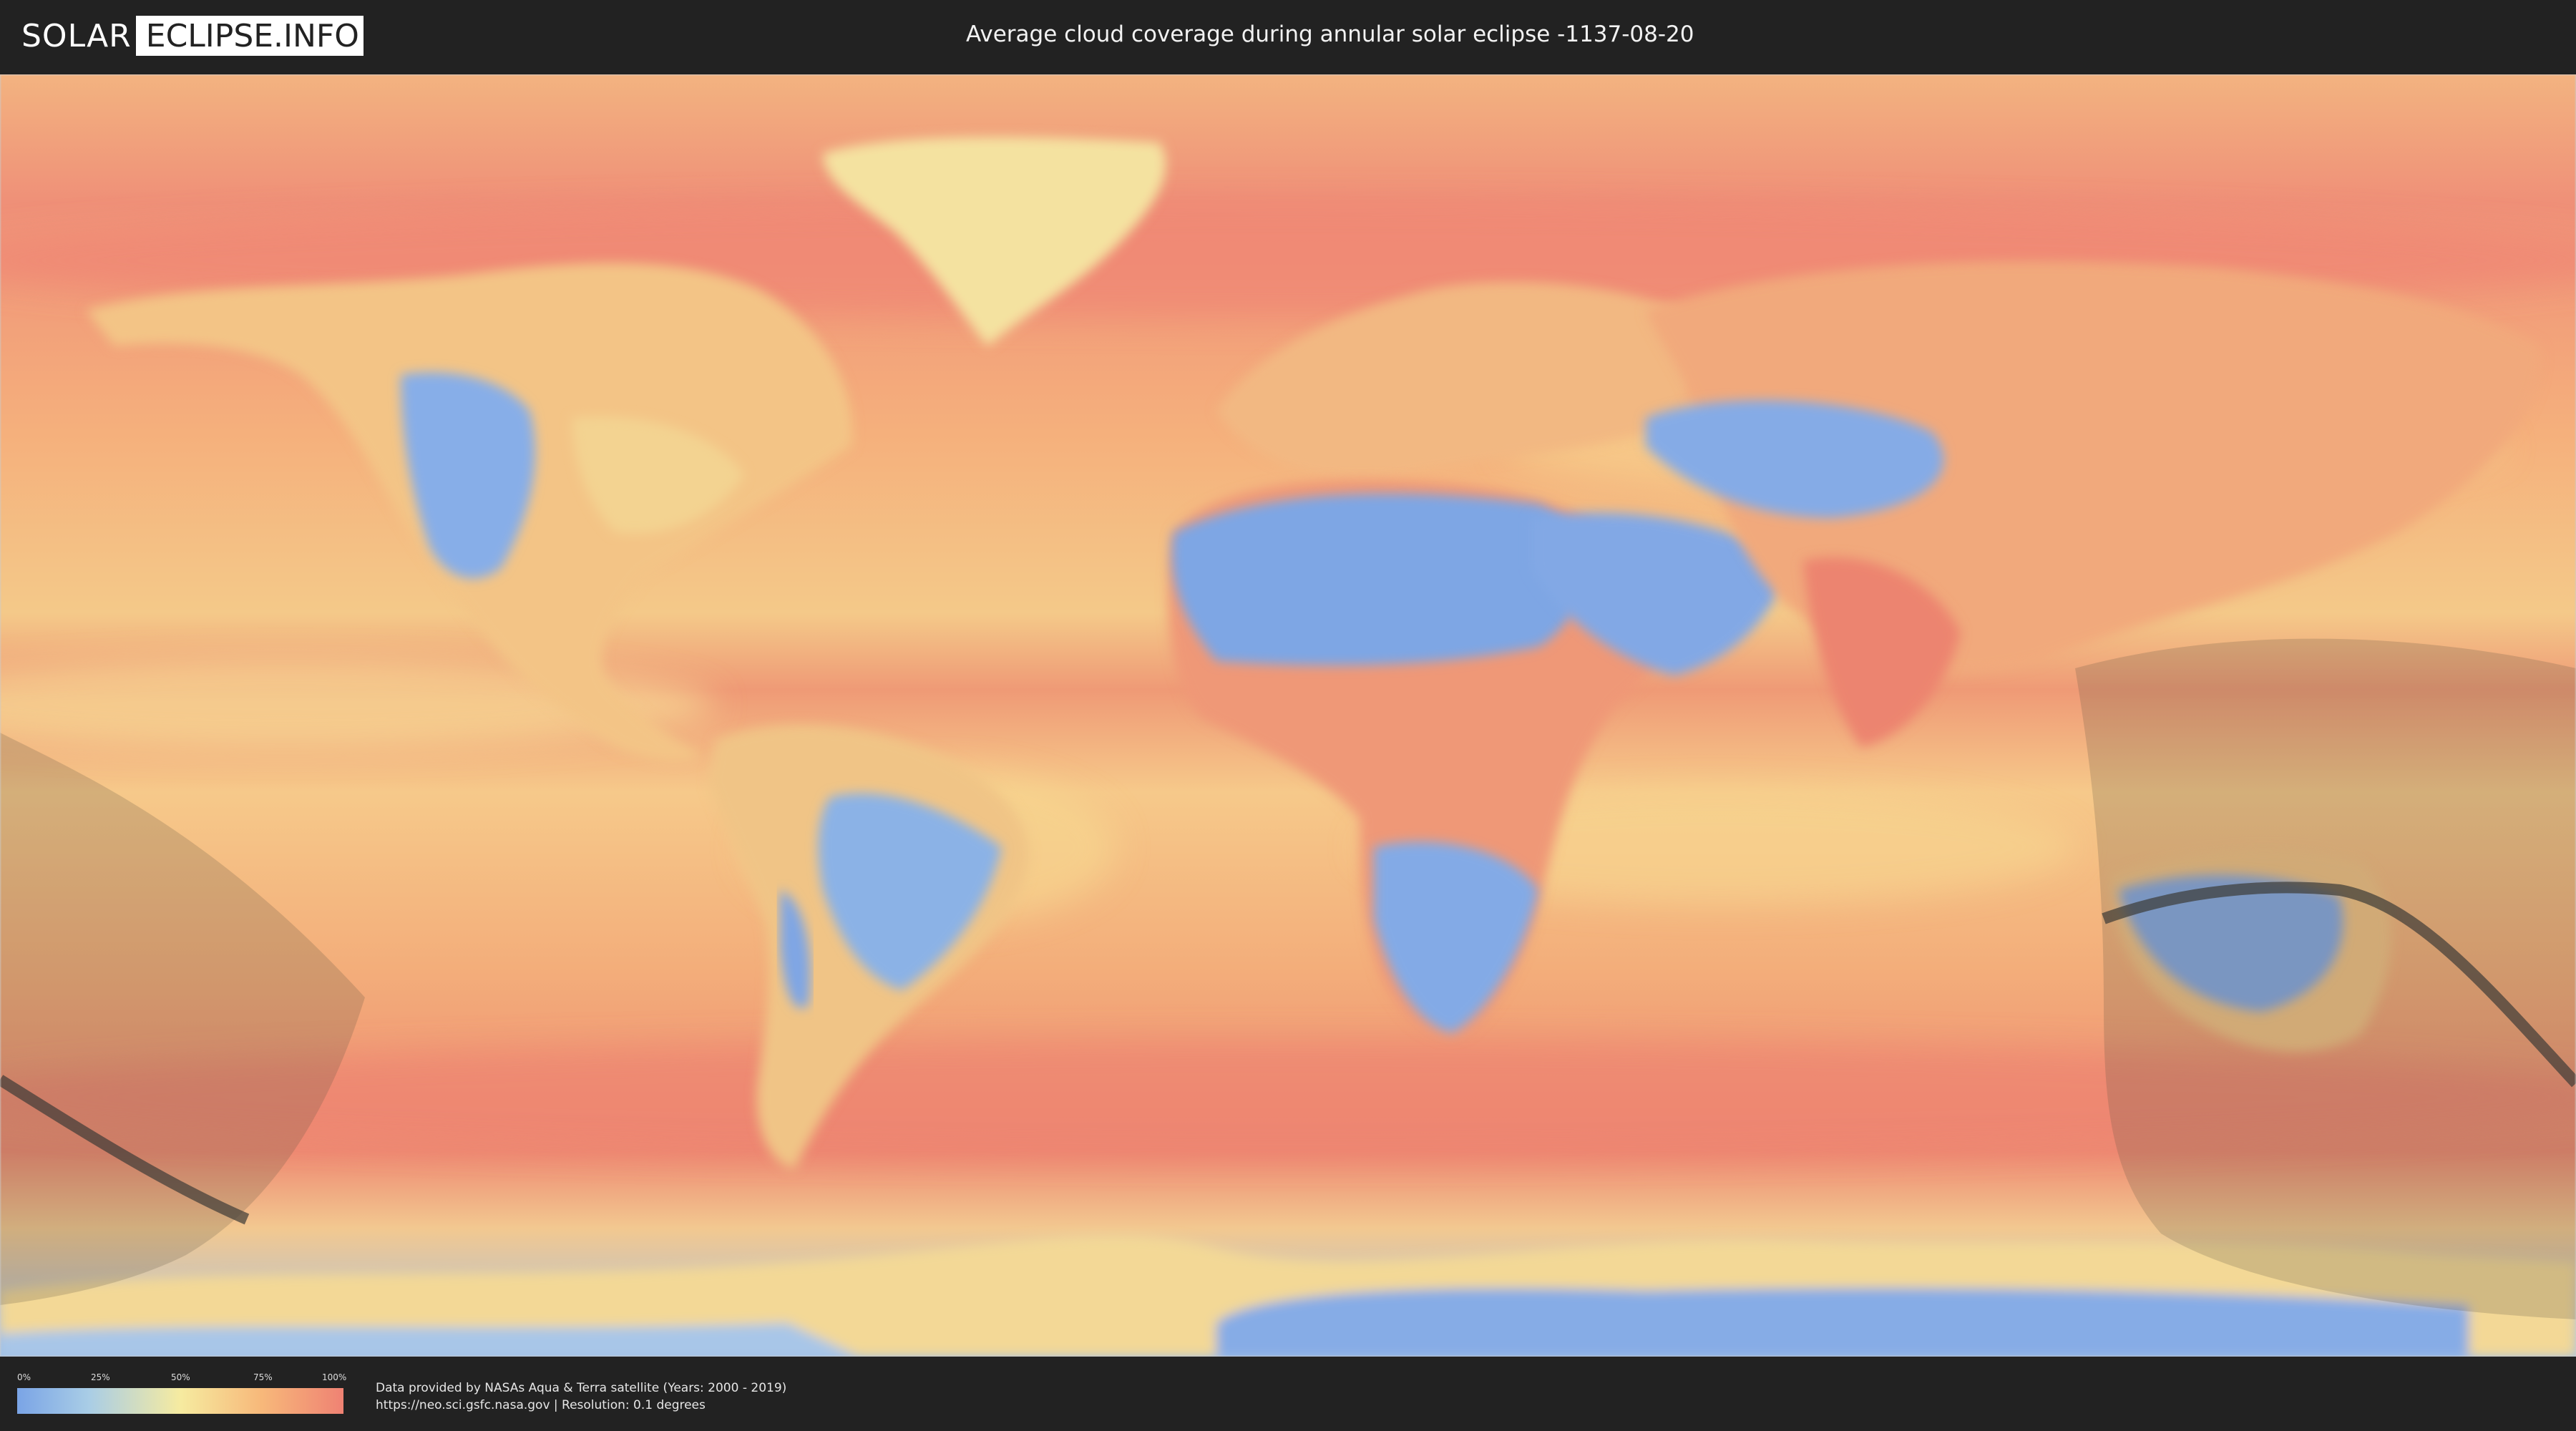 Image resolution: width=2576 pixels, height=1431 pixels. I want to click on legend-tick-75: 75%, so click(263, 1377).